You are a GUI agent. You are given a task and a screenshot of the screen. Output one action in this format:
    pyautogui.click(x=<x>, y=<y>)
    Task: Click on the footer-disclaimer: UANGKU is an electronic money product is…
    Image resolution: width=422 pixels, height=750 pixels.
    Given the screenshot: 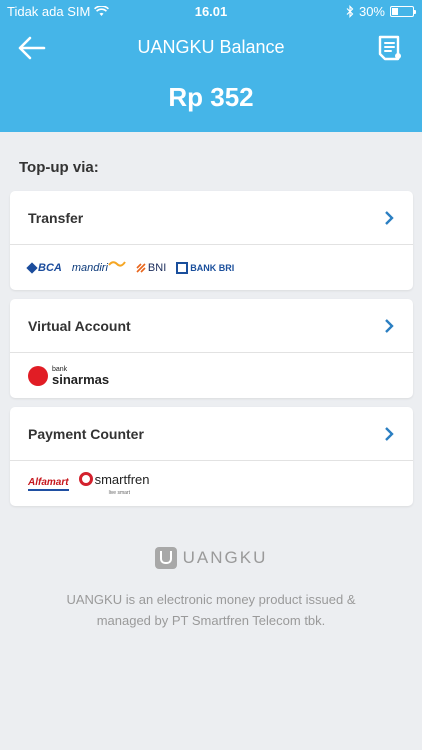 What is the action you would take?
    pyautogui.click(x=211, y=610)
    